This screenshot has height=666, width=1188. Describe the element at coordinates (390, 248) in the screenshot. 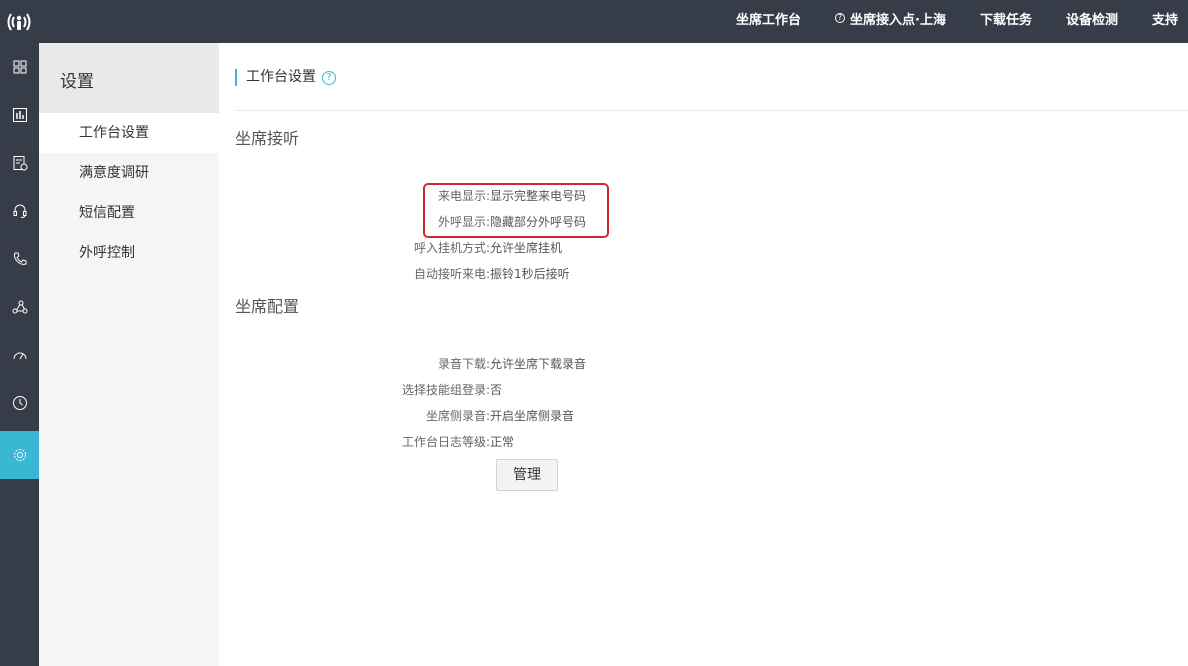

I see `setting-row: 呼入挂机方式:允许坐席挂机` at that location.